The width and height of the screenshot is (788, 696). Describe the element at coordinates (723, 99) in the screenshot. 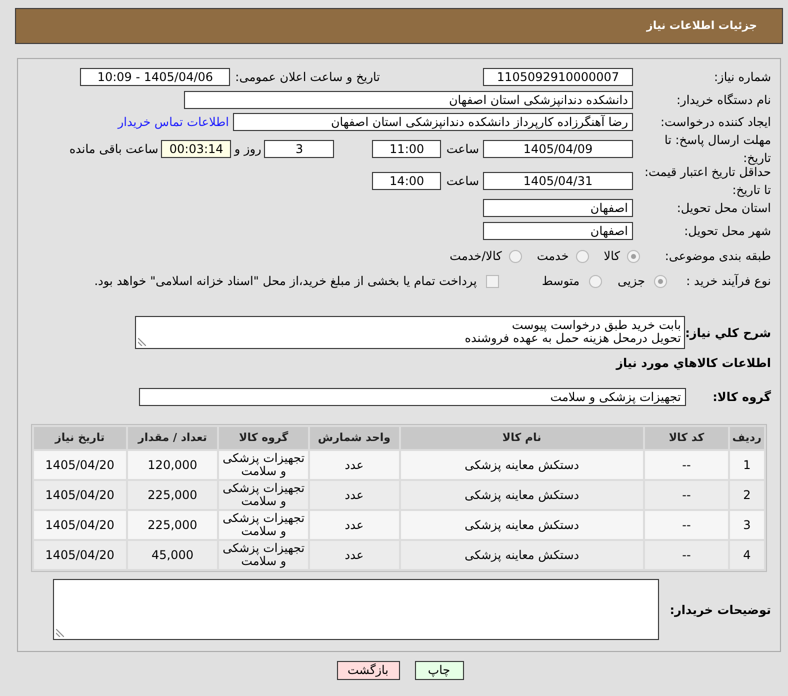

I see `field-label: نام دستگاه خریدار:` at that location.